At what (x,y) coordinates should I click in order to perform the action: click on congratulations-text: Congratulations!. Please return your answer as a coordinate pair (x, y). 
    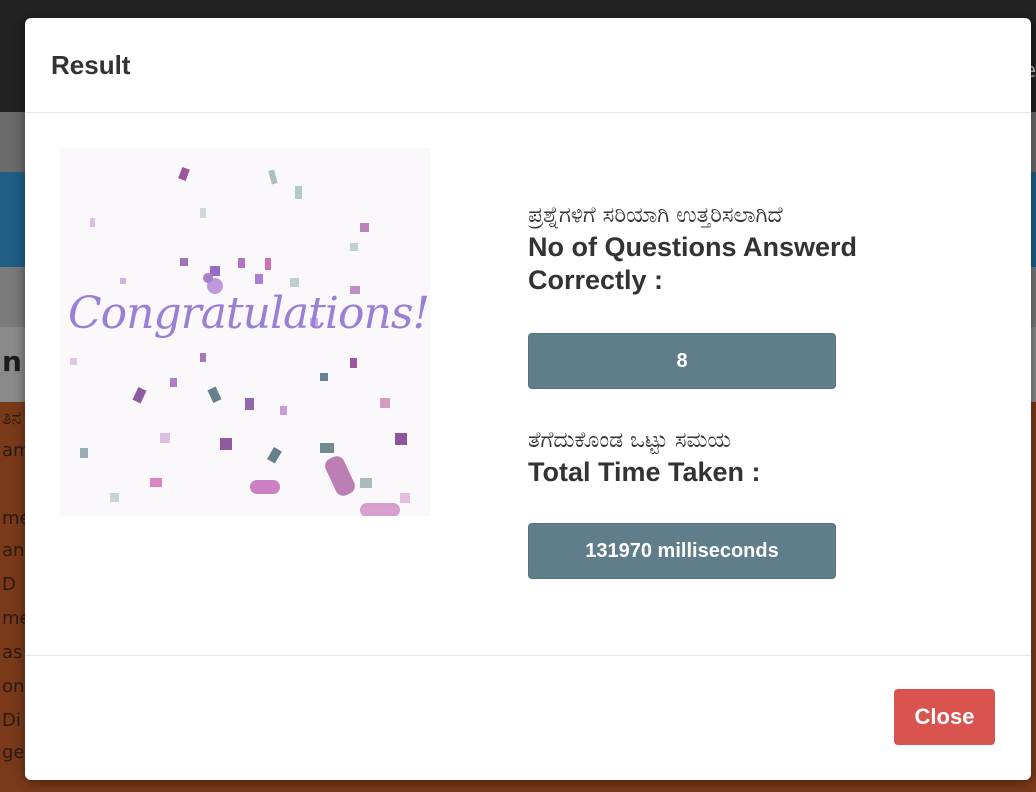
    Looking at the image, I should click on (249, 313).